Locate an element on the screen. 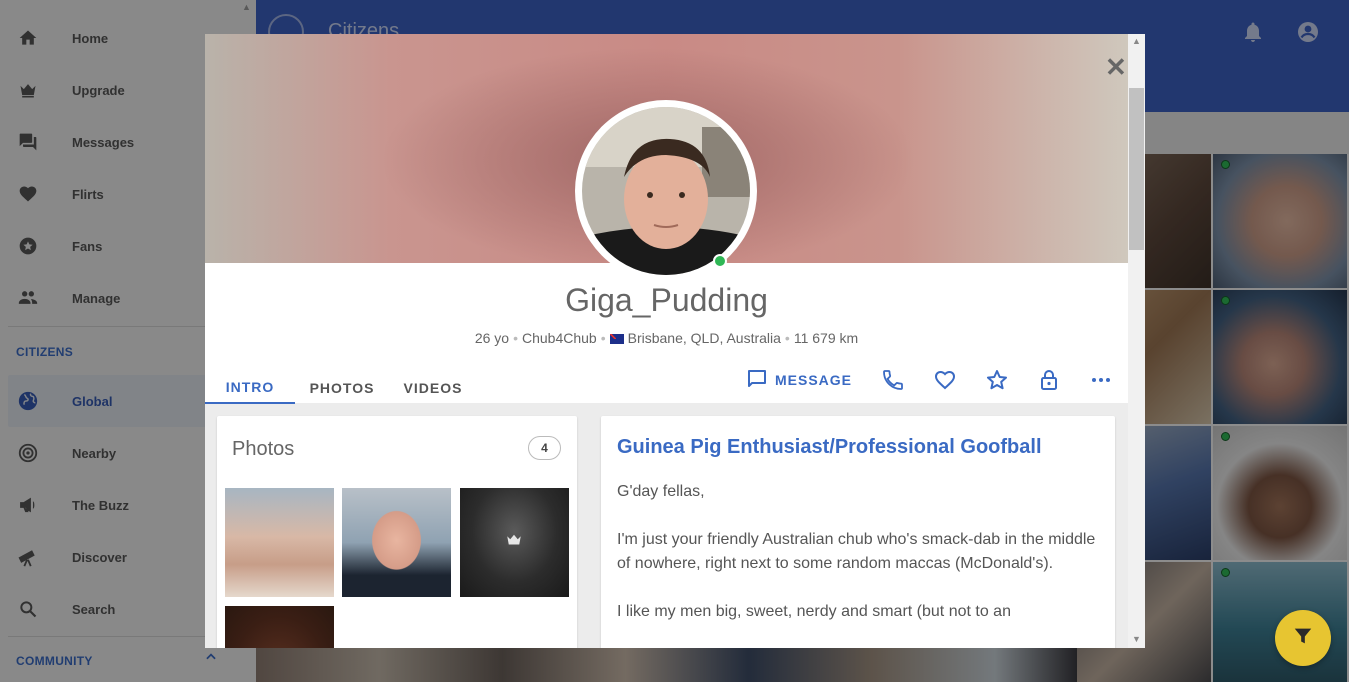 The image size is (1349, 682). tab-photos: PHOTOS is located at coordinates (342, 388).